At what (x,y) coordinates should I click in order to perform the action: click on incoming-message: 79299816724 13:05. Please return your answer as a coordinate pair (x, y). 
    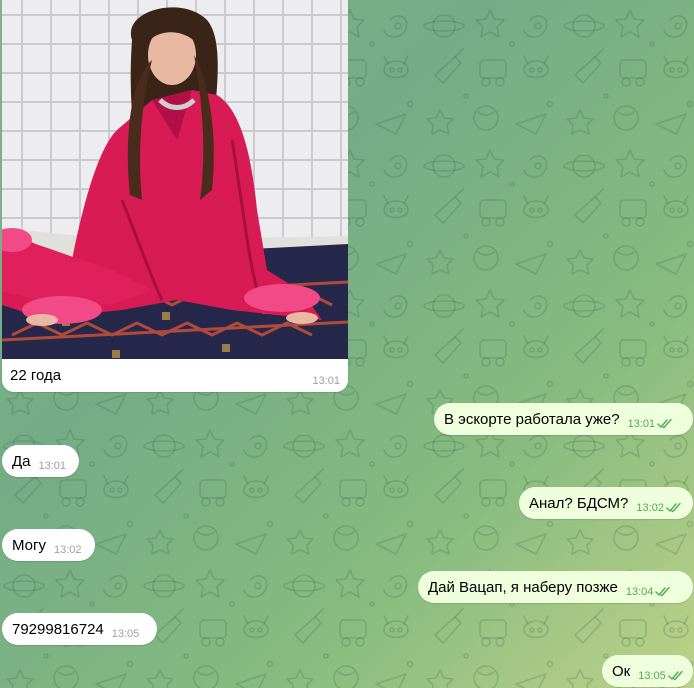
    Looking at the image, I should click on (79, 629).